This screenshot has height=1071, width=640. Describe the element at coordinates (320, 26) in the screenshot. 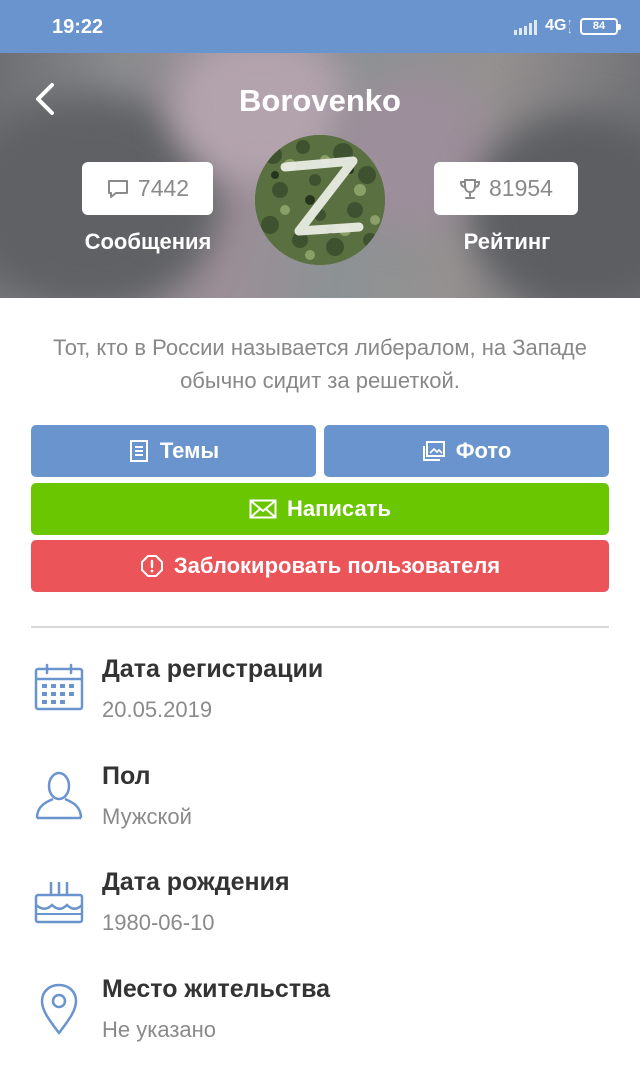

I see `status-bar: 19:22 4G ↑ ↓ 84` at that location.